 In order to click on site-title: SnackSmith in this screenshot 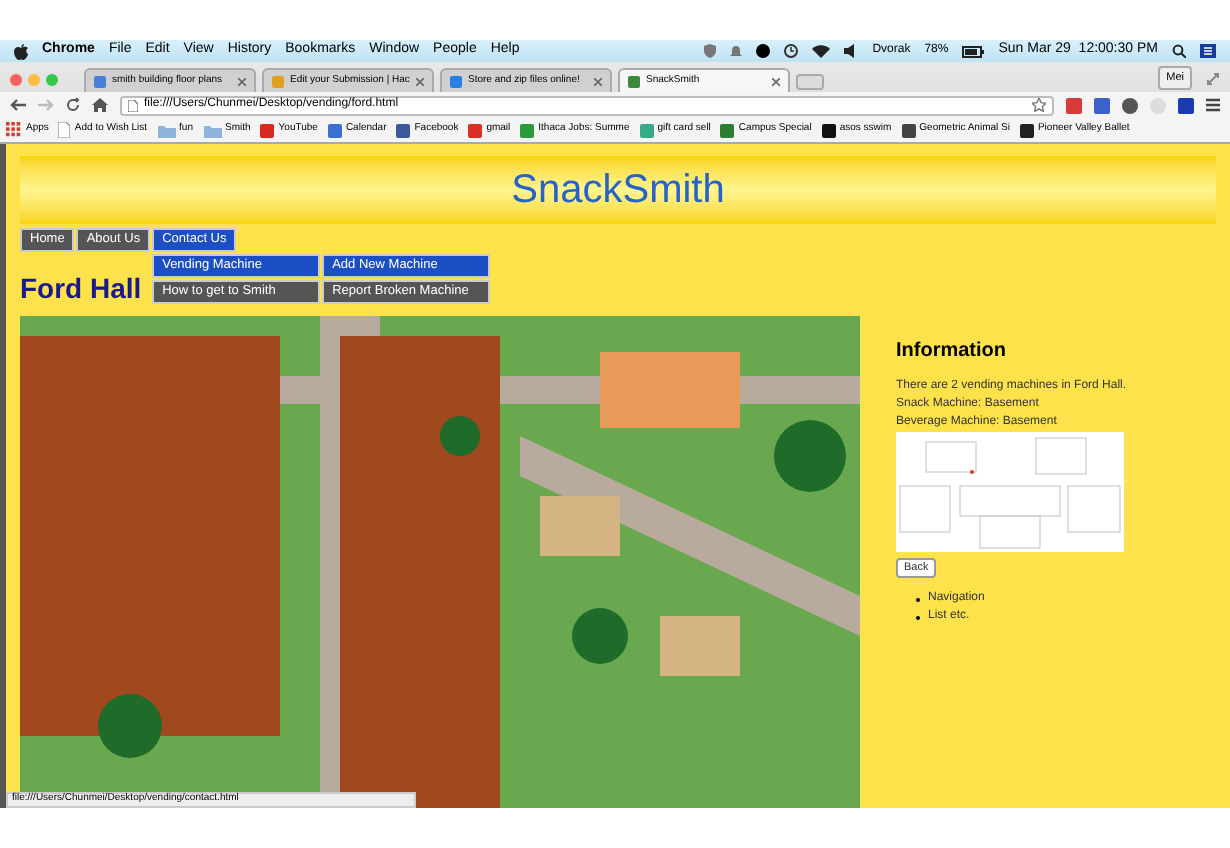, I will do `click(618, 191)`.